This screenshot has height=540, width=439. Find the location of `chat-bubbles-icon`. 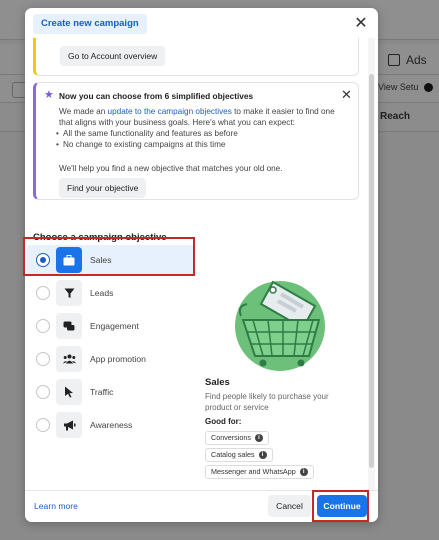

chat-bubbles-icon is located at coordinates (69, 326).